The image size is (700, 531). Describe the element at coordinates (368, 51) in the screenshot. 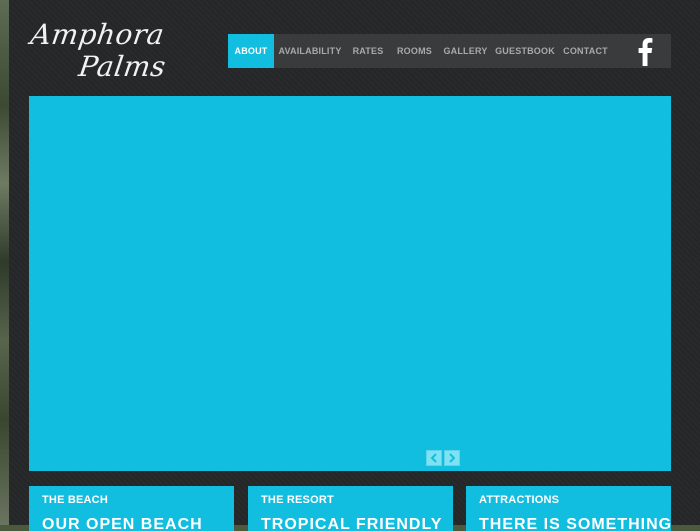

I see `nav-item-rates: RATES` at that location.